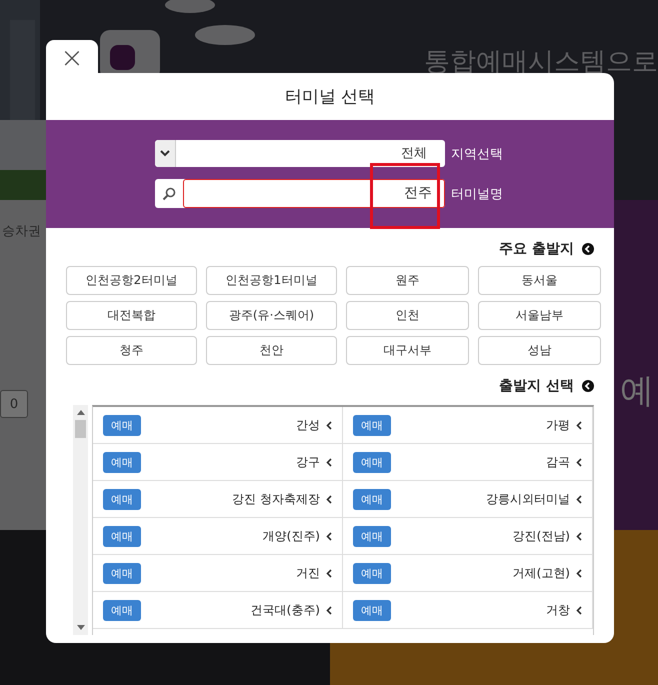 This screenshot has height=685, width=658. What do you see at coordinates (536, 386) in the screenshot?
I see `section-title: 출발지 선택` at bounding box center [536, 386].